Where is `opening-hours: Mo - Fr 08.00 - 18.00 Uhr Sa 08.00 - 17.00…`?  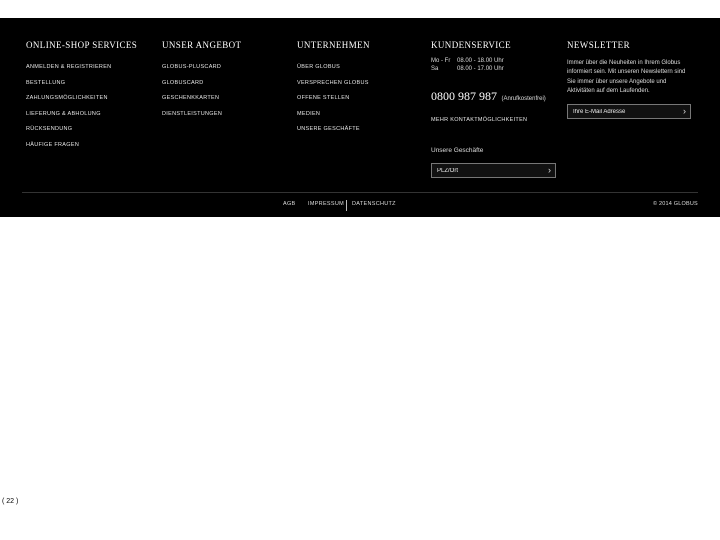 opening-hours: Mo - Fr 08.00 - 18.00 Uhr Sa 08.00 - 17.00… is located at coordinates (493, 65).